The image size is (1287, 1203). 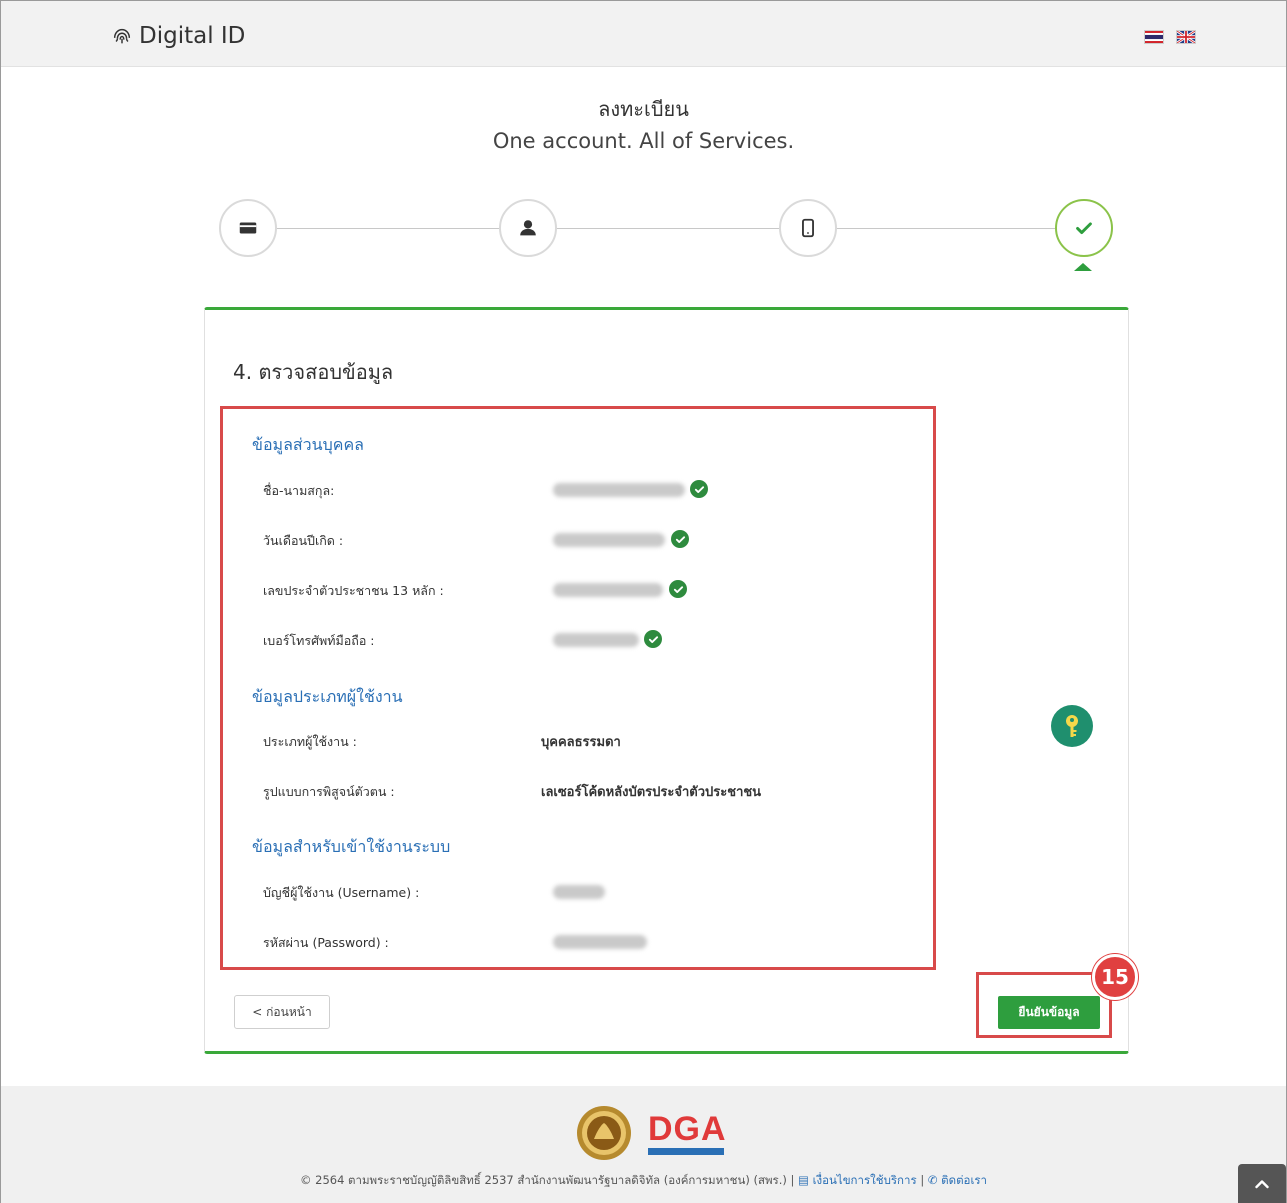 What do you see at coordinates (803, 1180) in the screenshot?
I see `document-icon: ▤` at bounding box center [803, 1180].